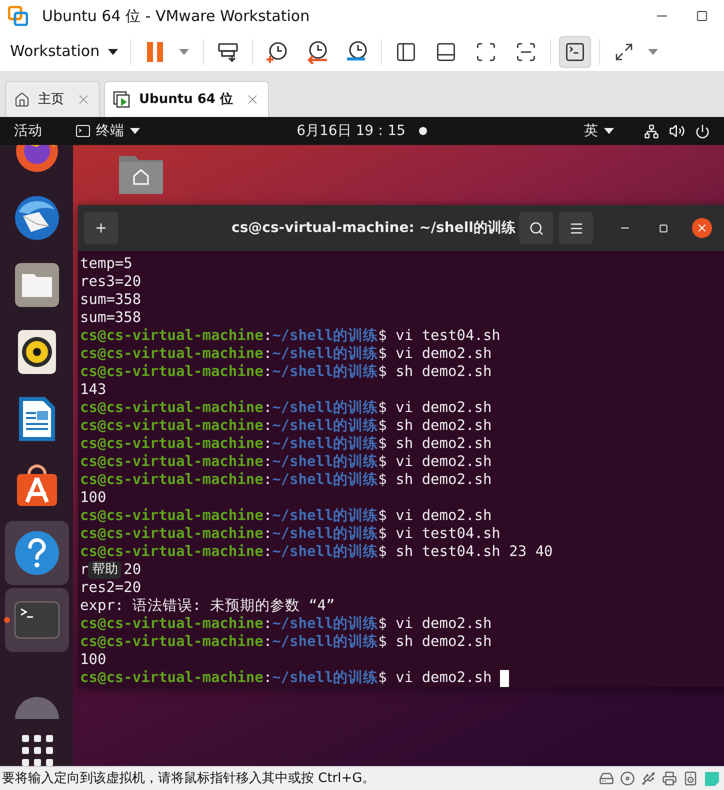  Describe the element at coordinates (84, 570) in the screenshot. I see `output-text: r` at that location.